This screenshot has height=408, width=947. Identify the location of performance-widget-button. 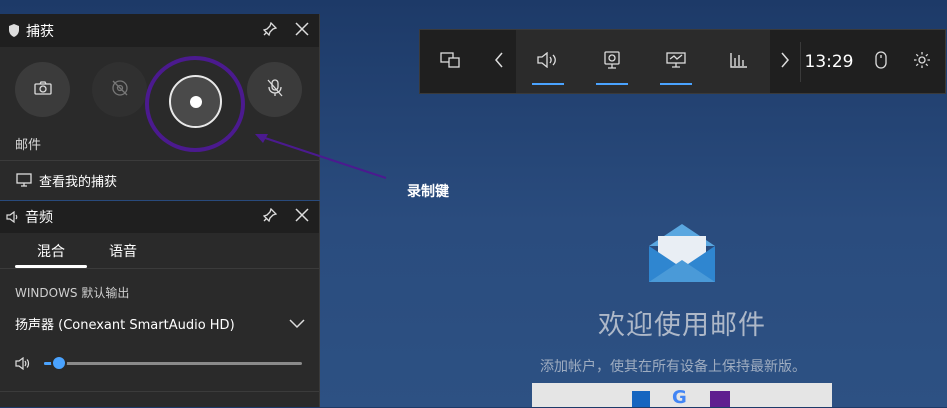
(676, 61).